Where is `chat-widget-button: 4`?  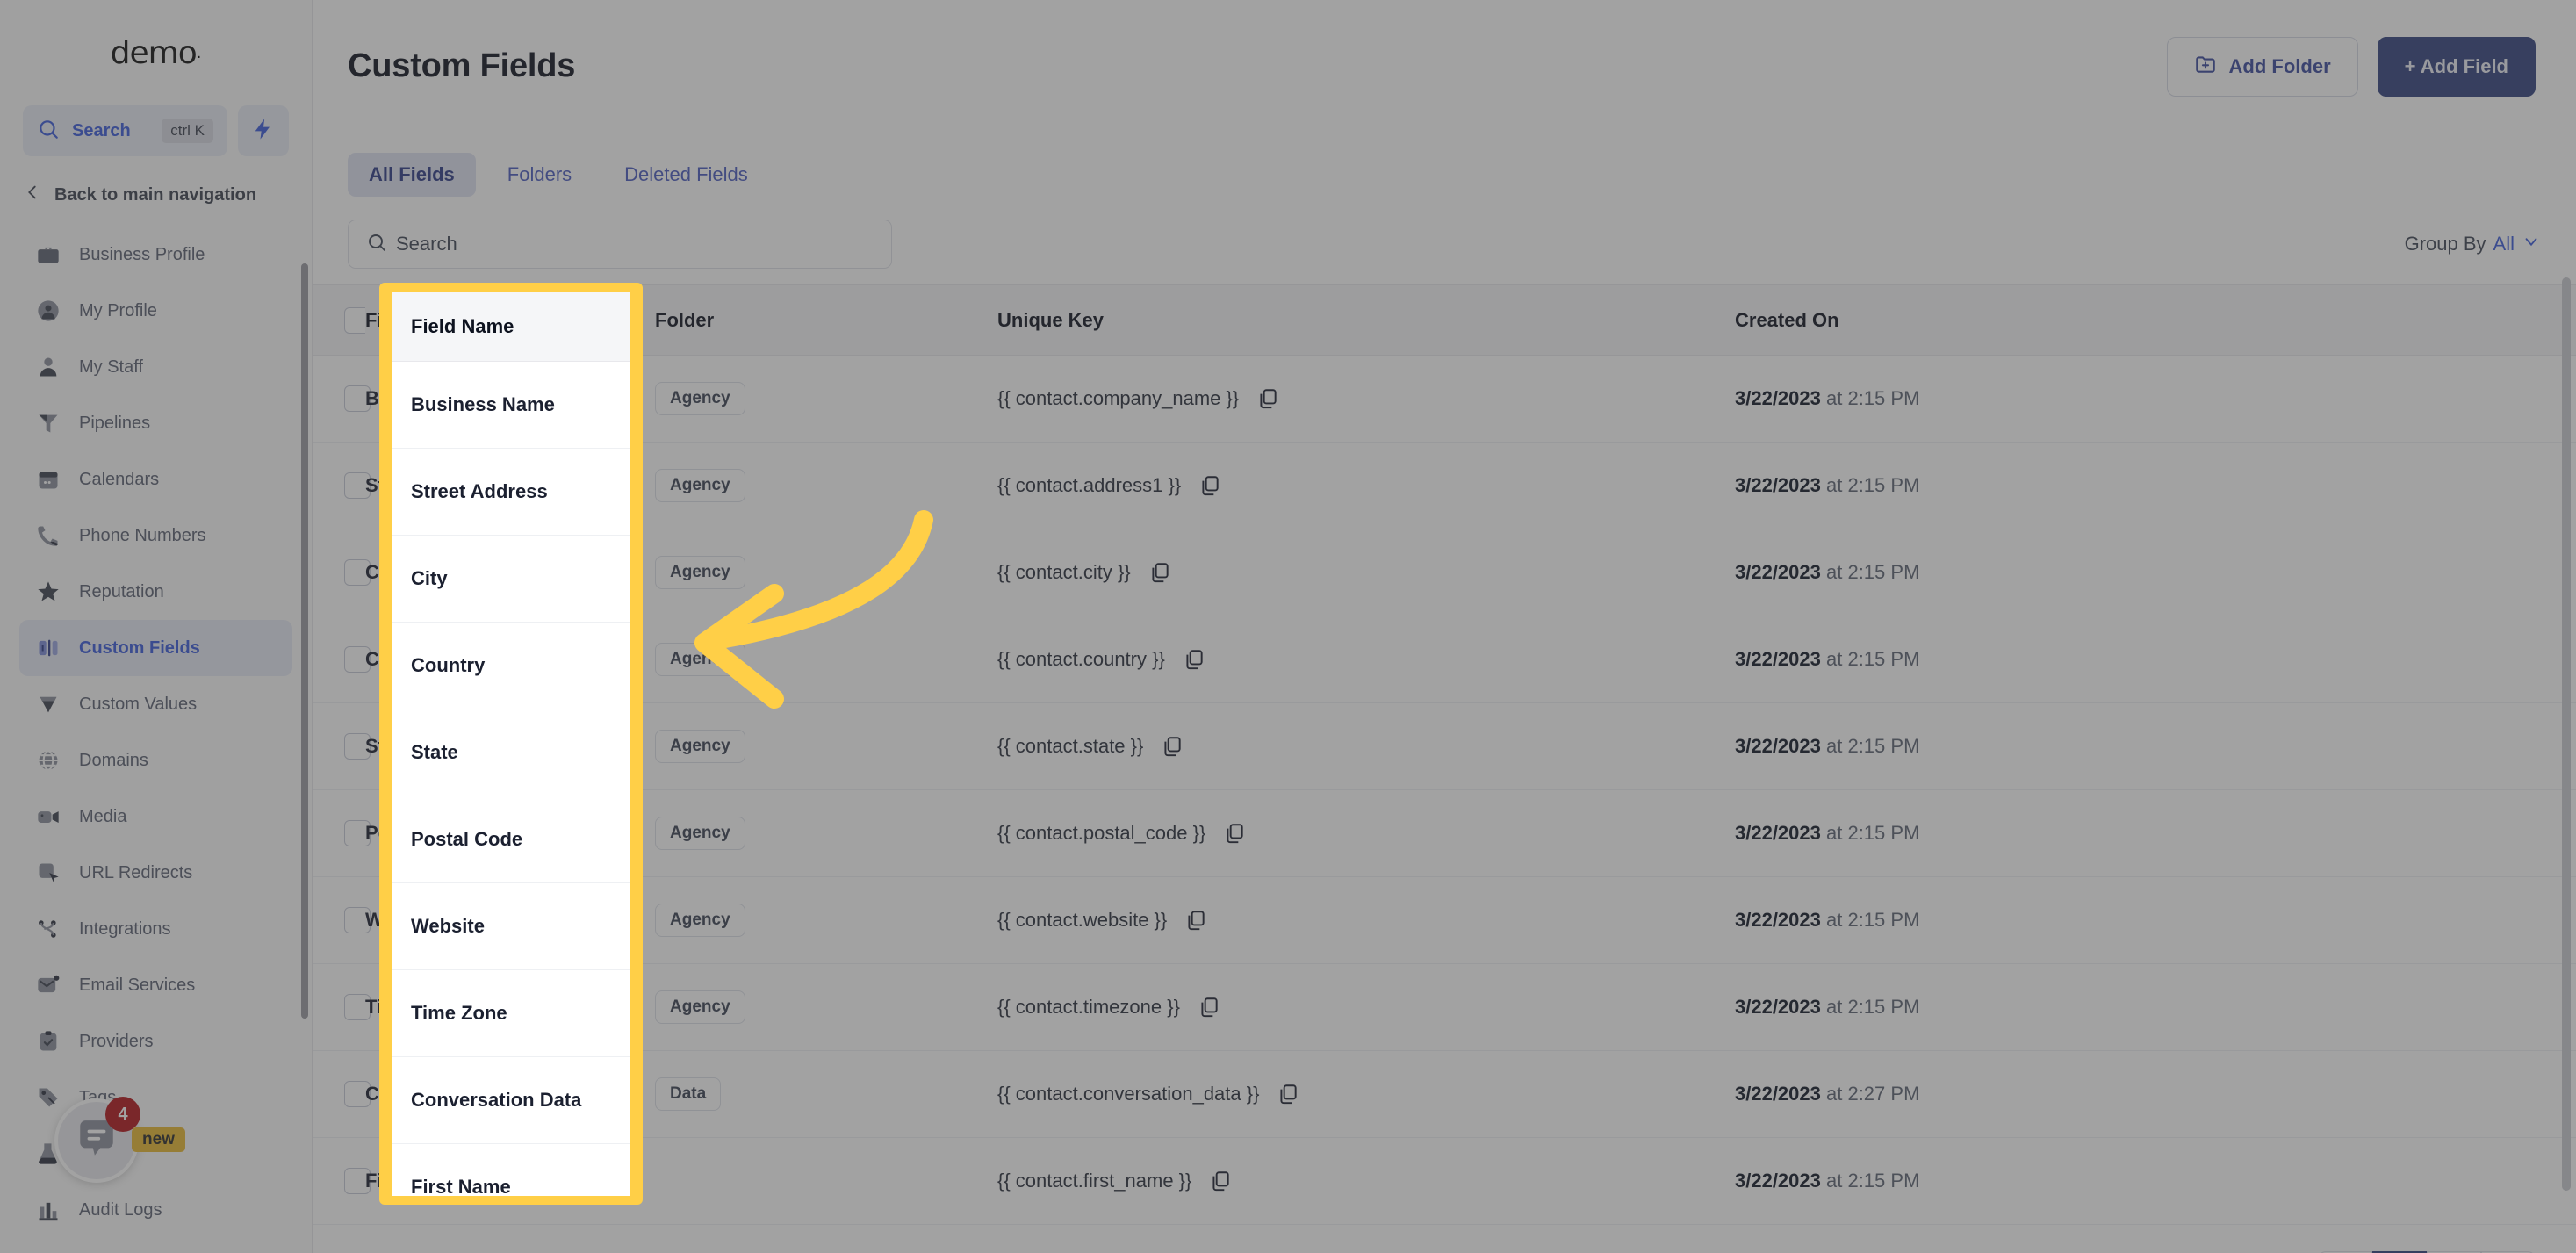
chat-widget-button: 4 is located at coordinates (97, 1140).